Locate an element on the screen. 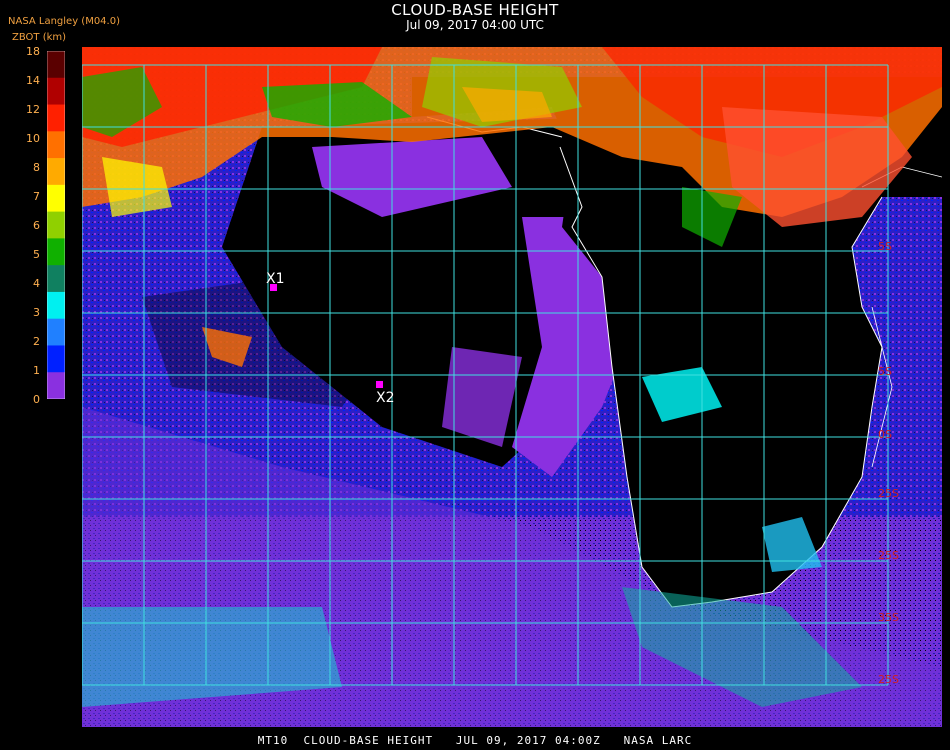 This screenshot has width=950, height=750. colorbar-tick-label: 14 is located at coordinates (33, 80).